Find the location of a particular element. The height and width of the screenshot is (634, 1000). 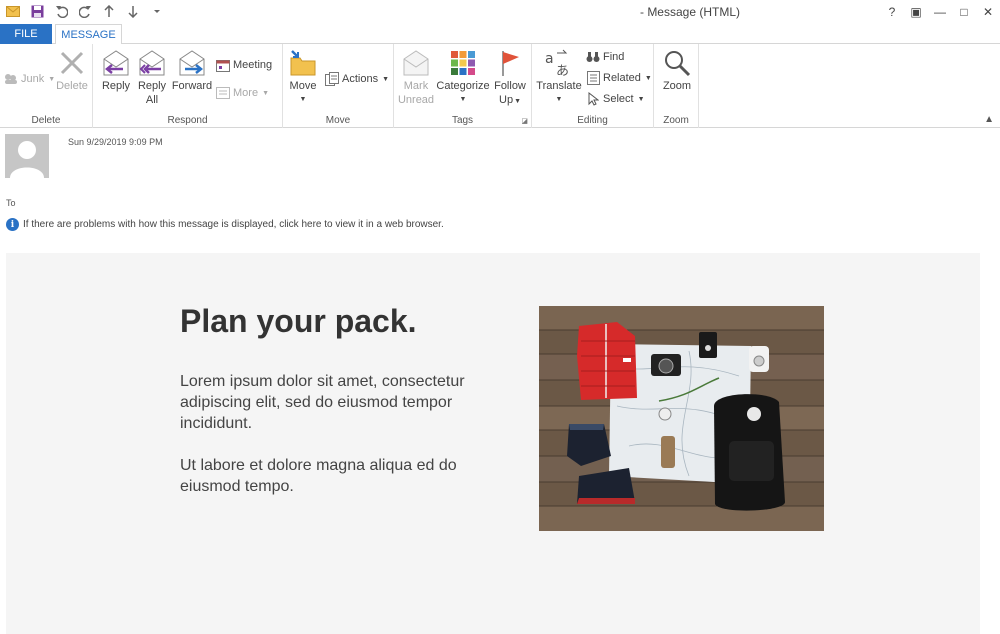

categorize-icon is located at coordinates (463, 63).